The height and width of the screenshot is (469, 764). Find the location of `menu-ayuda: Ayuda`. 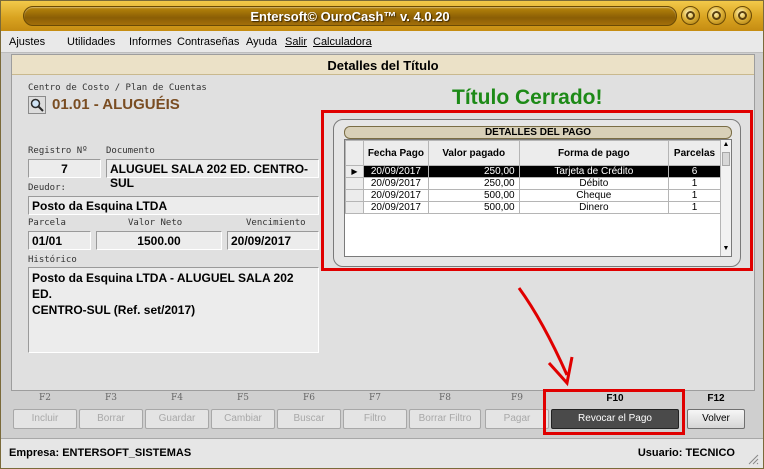

menu-ayuda: Ayuda is located at coordinates (261, 42).